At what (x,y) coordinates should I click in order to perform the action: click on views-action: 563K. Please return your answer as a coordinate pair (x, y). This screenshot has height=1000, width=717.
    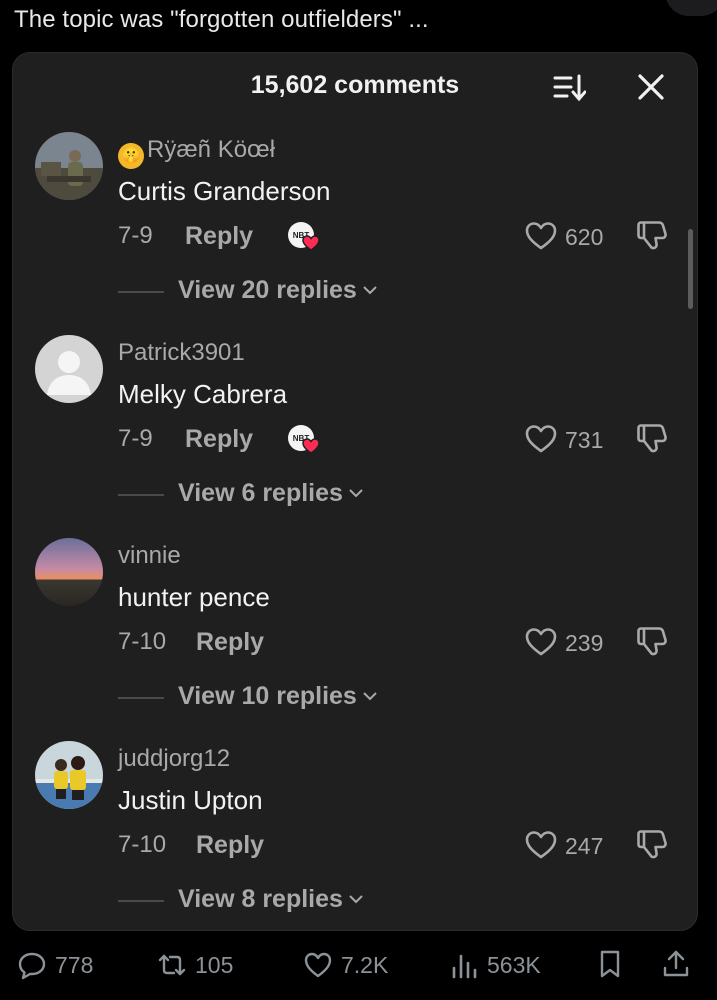
    Looking at the image, I should click on (495, 965).